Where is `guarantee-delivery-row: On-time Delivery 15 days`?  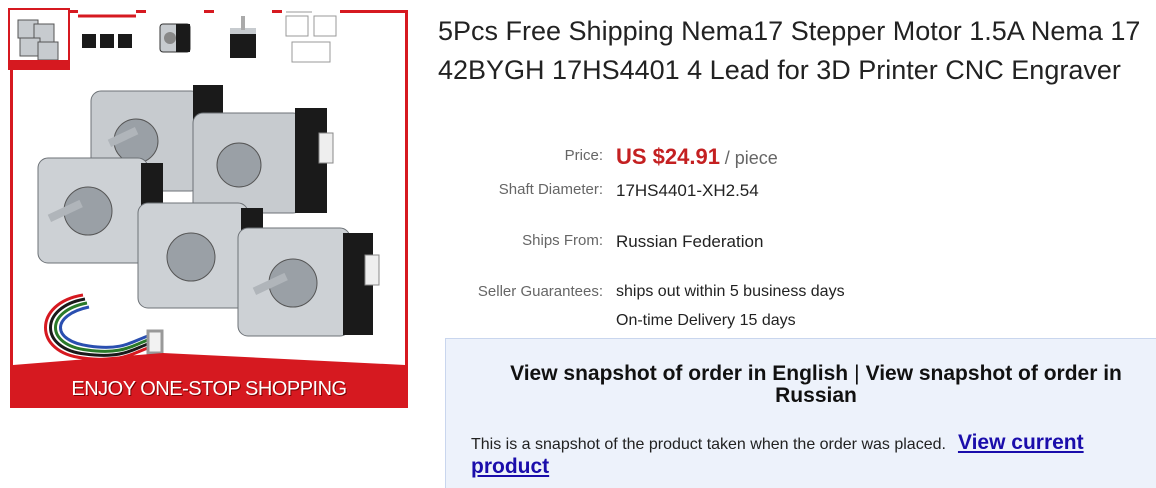 guarantee-delivery-row: On-time Delivery 15 days is located at coordinates (788, 325).